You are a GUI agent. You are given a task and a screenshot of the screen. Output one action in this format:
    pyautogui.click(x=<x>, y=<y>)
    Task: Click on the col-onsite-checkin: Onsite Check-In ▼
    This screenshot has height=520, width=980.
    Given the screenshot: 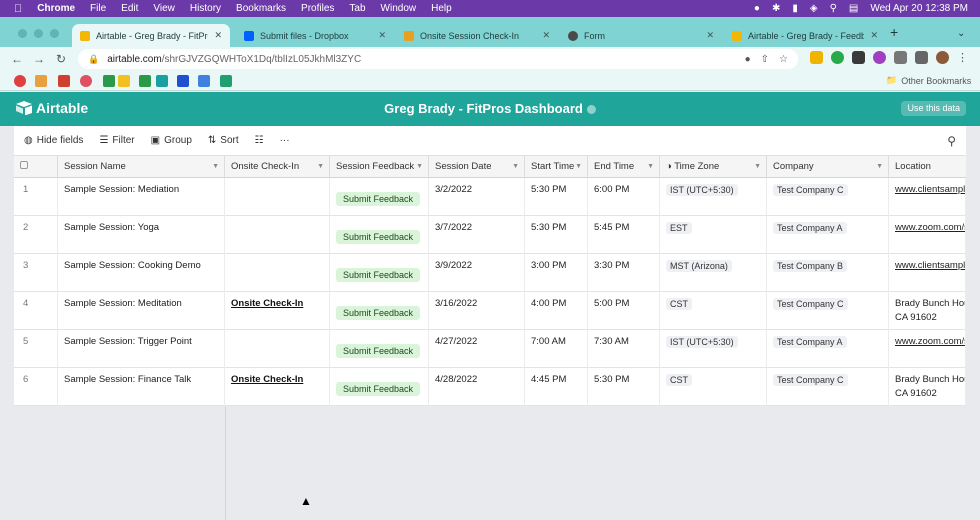 What is the action you would take?
    pyautogui.click(x=277, y=167)
    